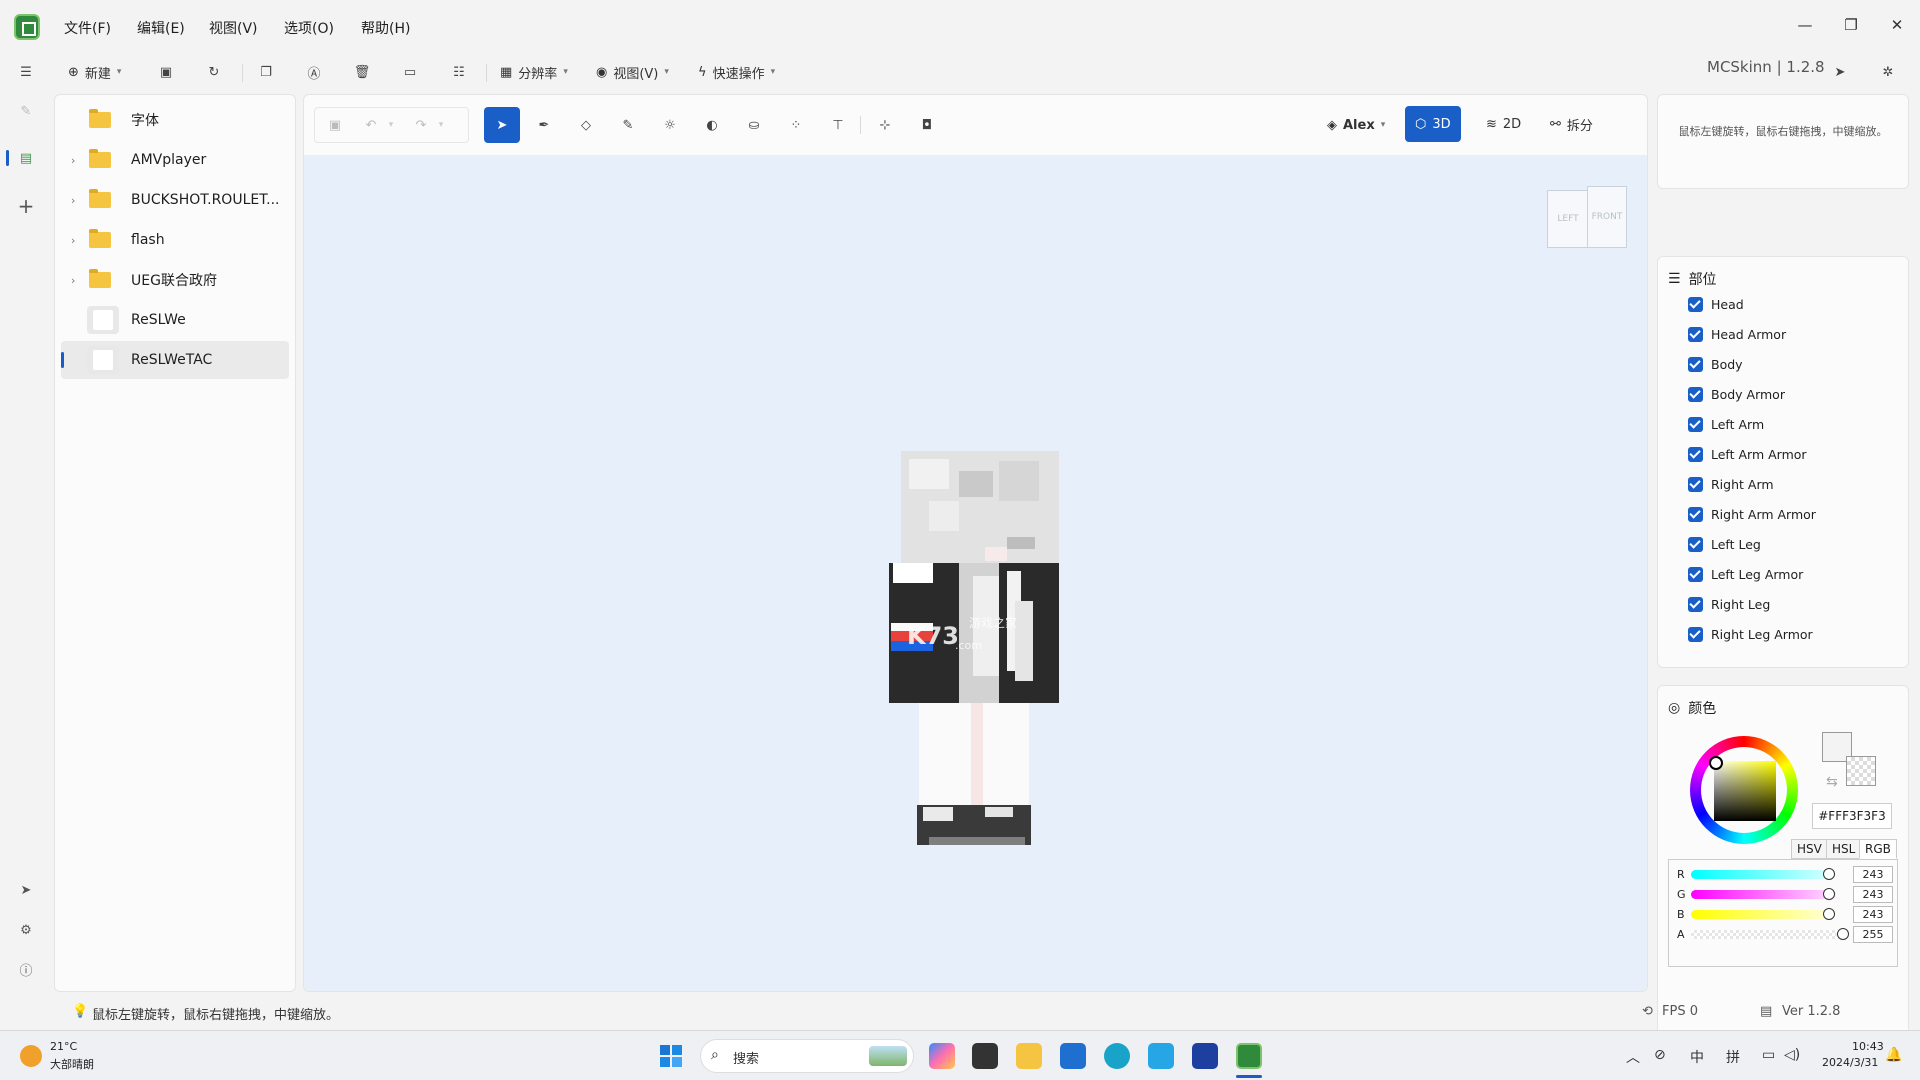 The image size is (1920, 1080). Describe the element at coordinates (1205, 1056) in the screenshot. I see `pixiv-icon` at that location.